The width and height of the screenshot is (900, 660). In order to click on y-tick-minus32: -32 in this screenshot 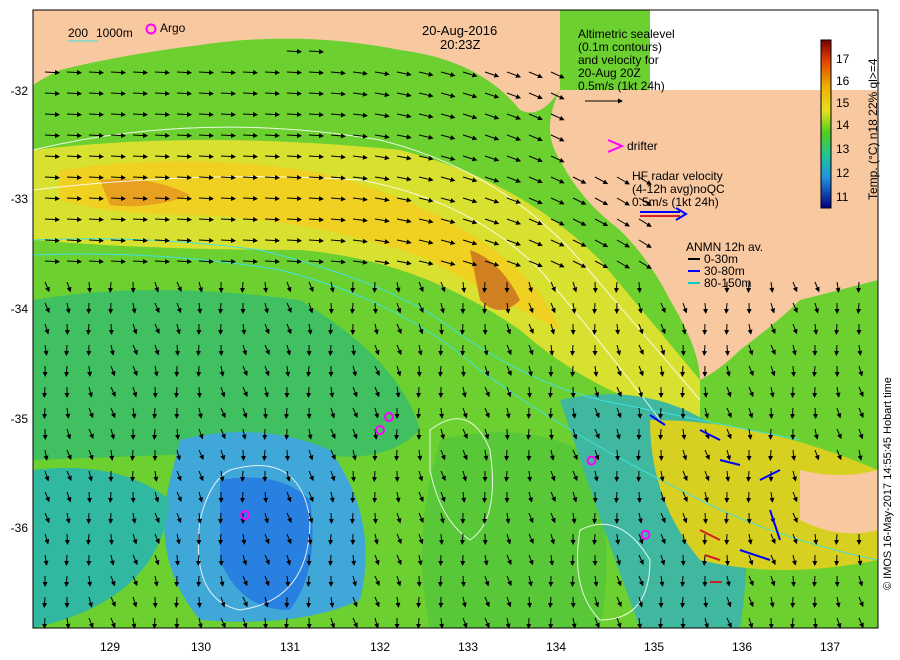, I will do `click(19, 91)`.